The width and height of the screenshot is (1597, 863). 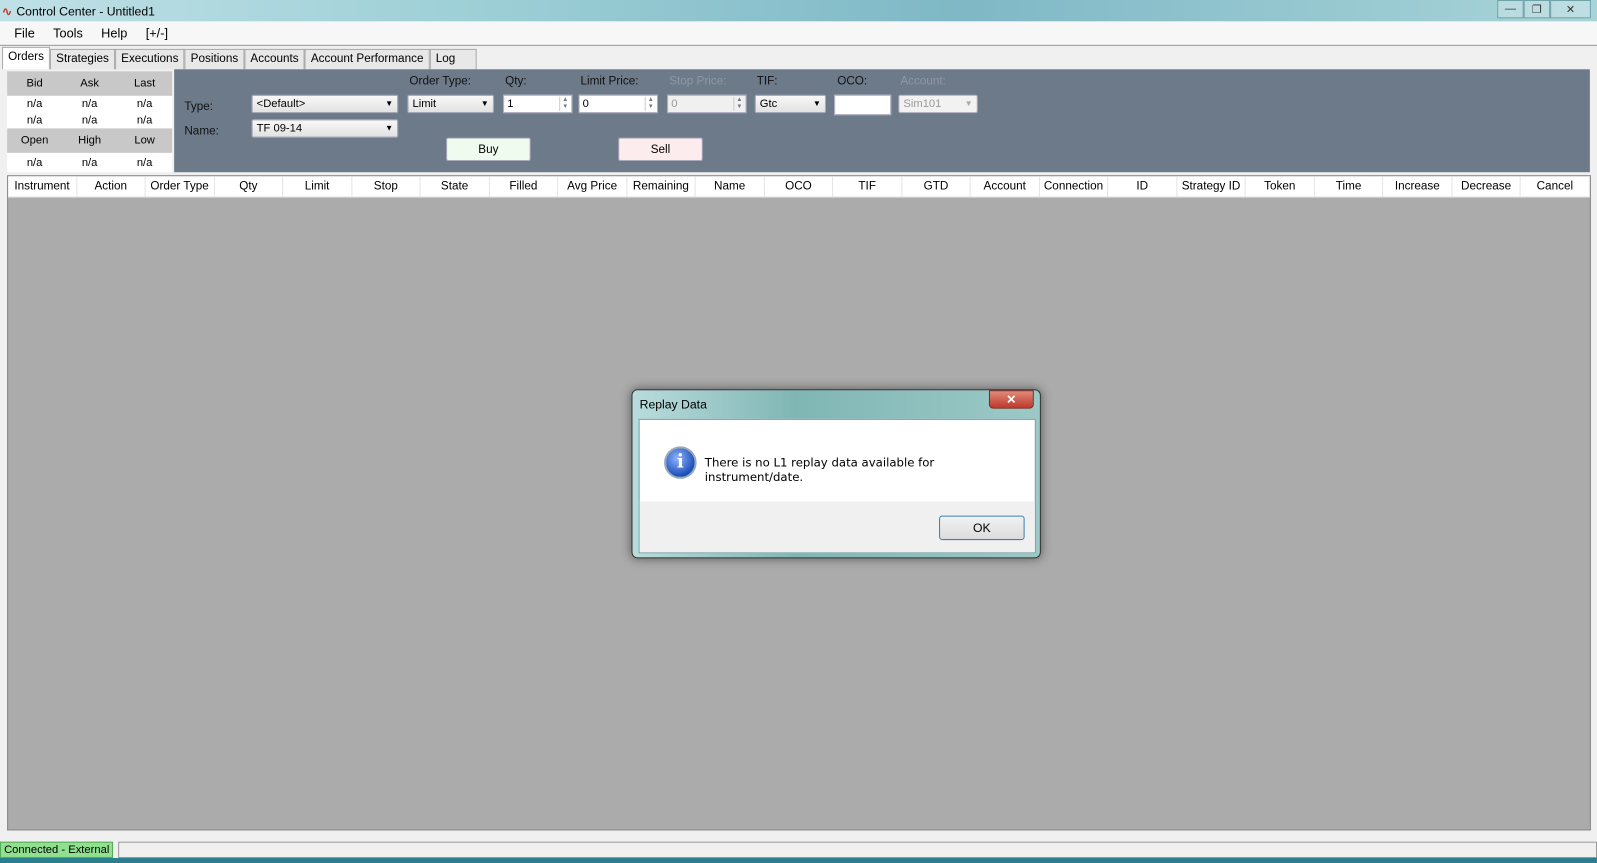 What do you see at coordinates (249, 186) in the screenshot?
I see `column-header-qty: Qty` at bounding box center [249, 186].